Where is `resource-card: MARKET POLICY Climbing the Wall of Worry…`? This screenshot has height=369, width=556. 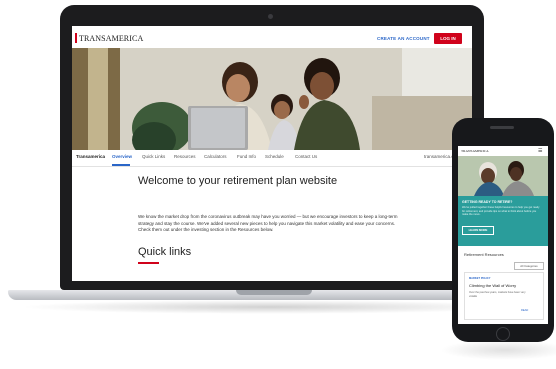 resource-card: MARKET POLICY Climbing the Wall of Worry… is located at coordinates (504, 296).